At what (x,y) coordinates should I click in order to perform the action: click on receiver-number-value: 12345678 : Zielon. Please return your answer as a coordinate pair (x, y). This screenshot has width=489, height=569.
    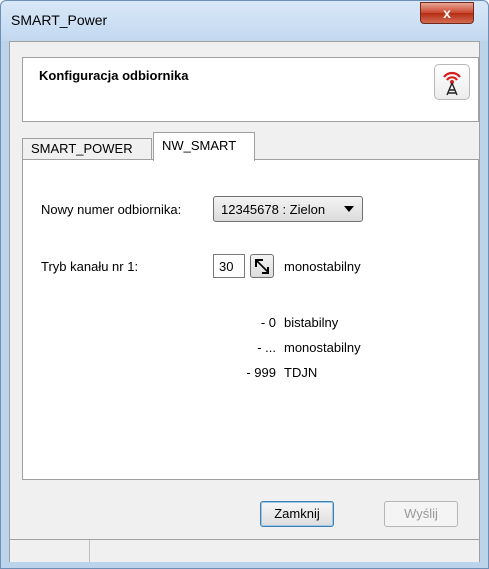
    Looking at the image, I should click on (273, 209).